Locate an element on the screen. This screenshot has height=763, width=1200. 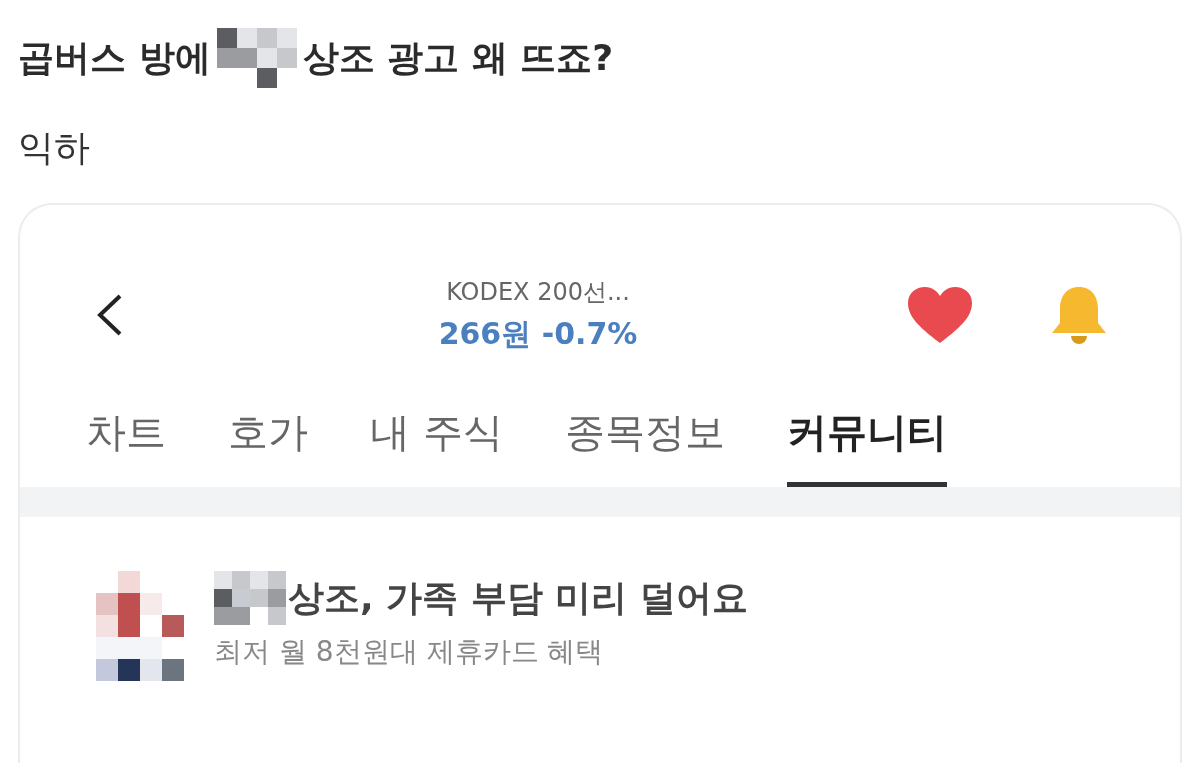
post-body: 익하 is located at coordinates (54, 148).